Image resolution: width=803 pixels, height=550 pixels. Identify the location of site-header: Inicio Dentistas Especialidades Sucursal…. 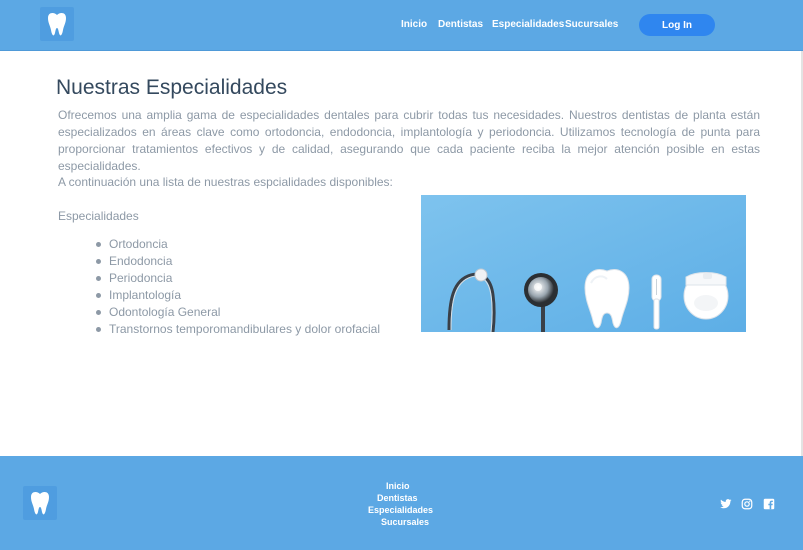
(401, 25).